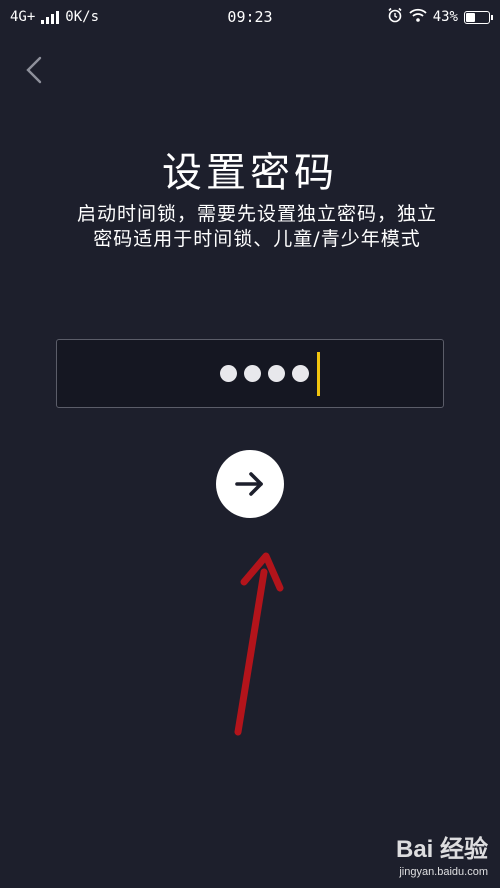  What do you see at coordinates (250, 17) in the screenshot?
I see `status-bar: 4G+ 0K/s 09:23 43%` at bounding box center [250, 17].